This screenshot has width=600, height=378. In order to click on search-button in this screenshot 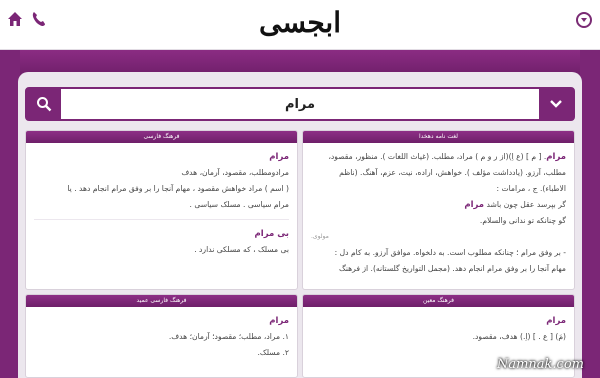, I will do `click(44, 104)`.